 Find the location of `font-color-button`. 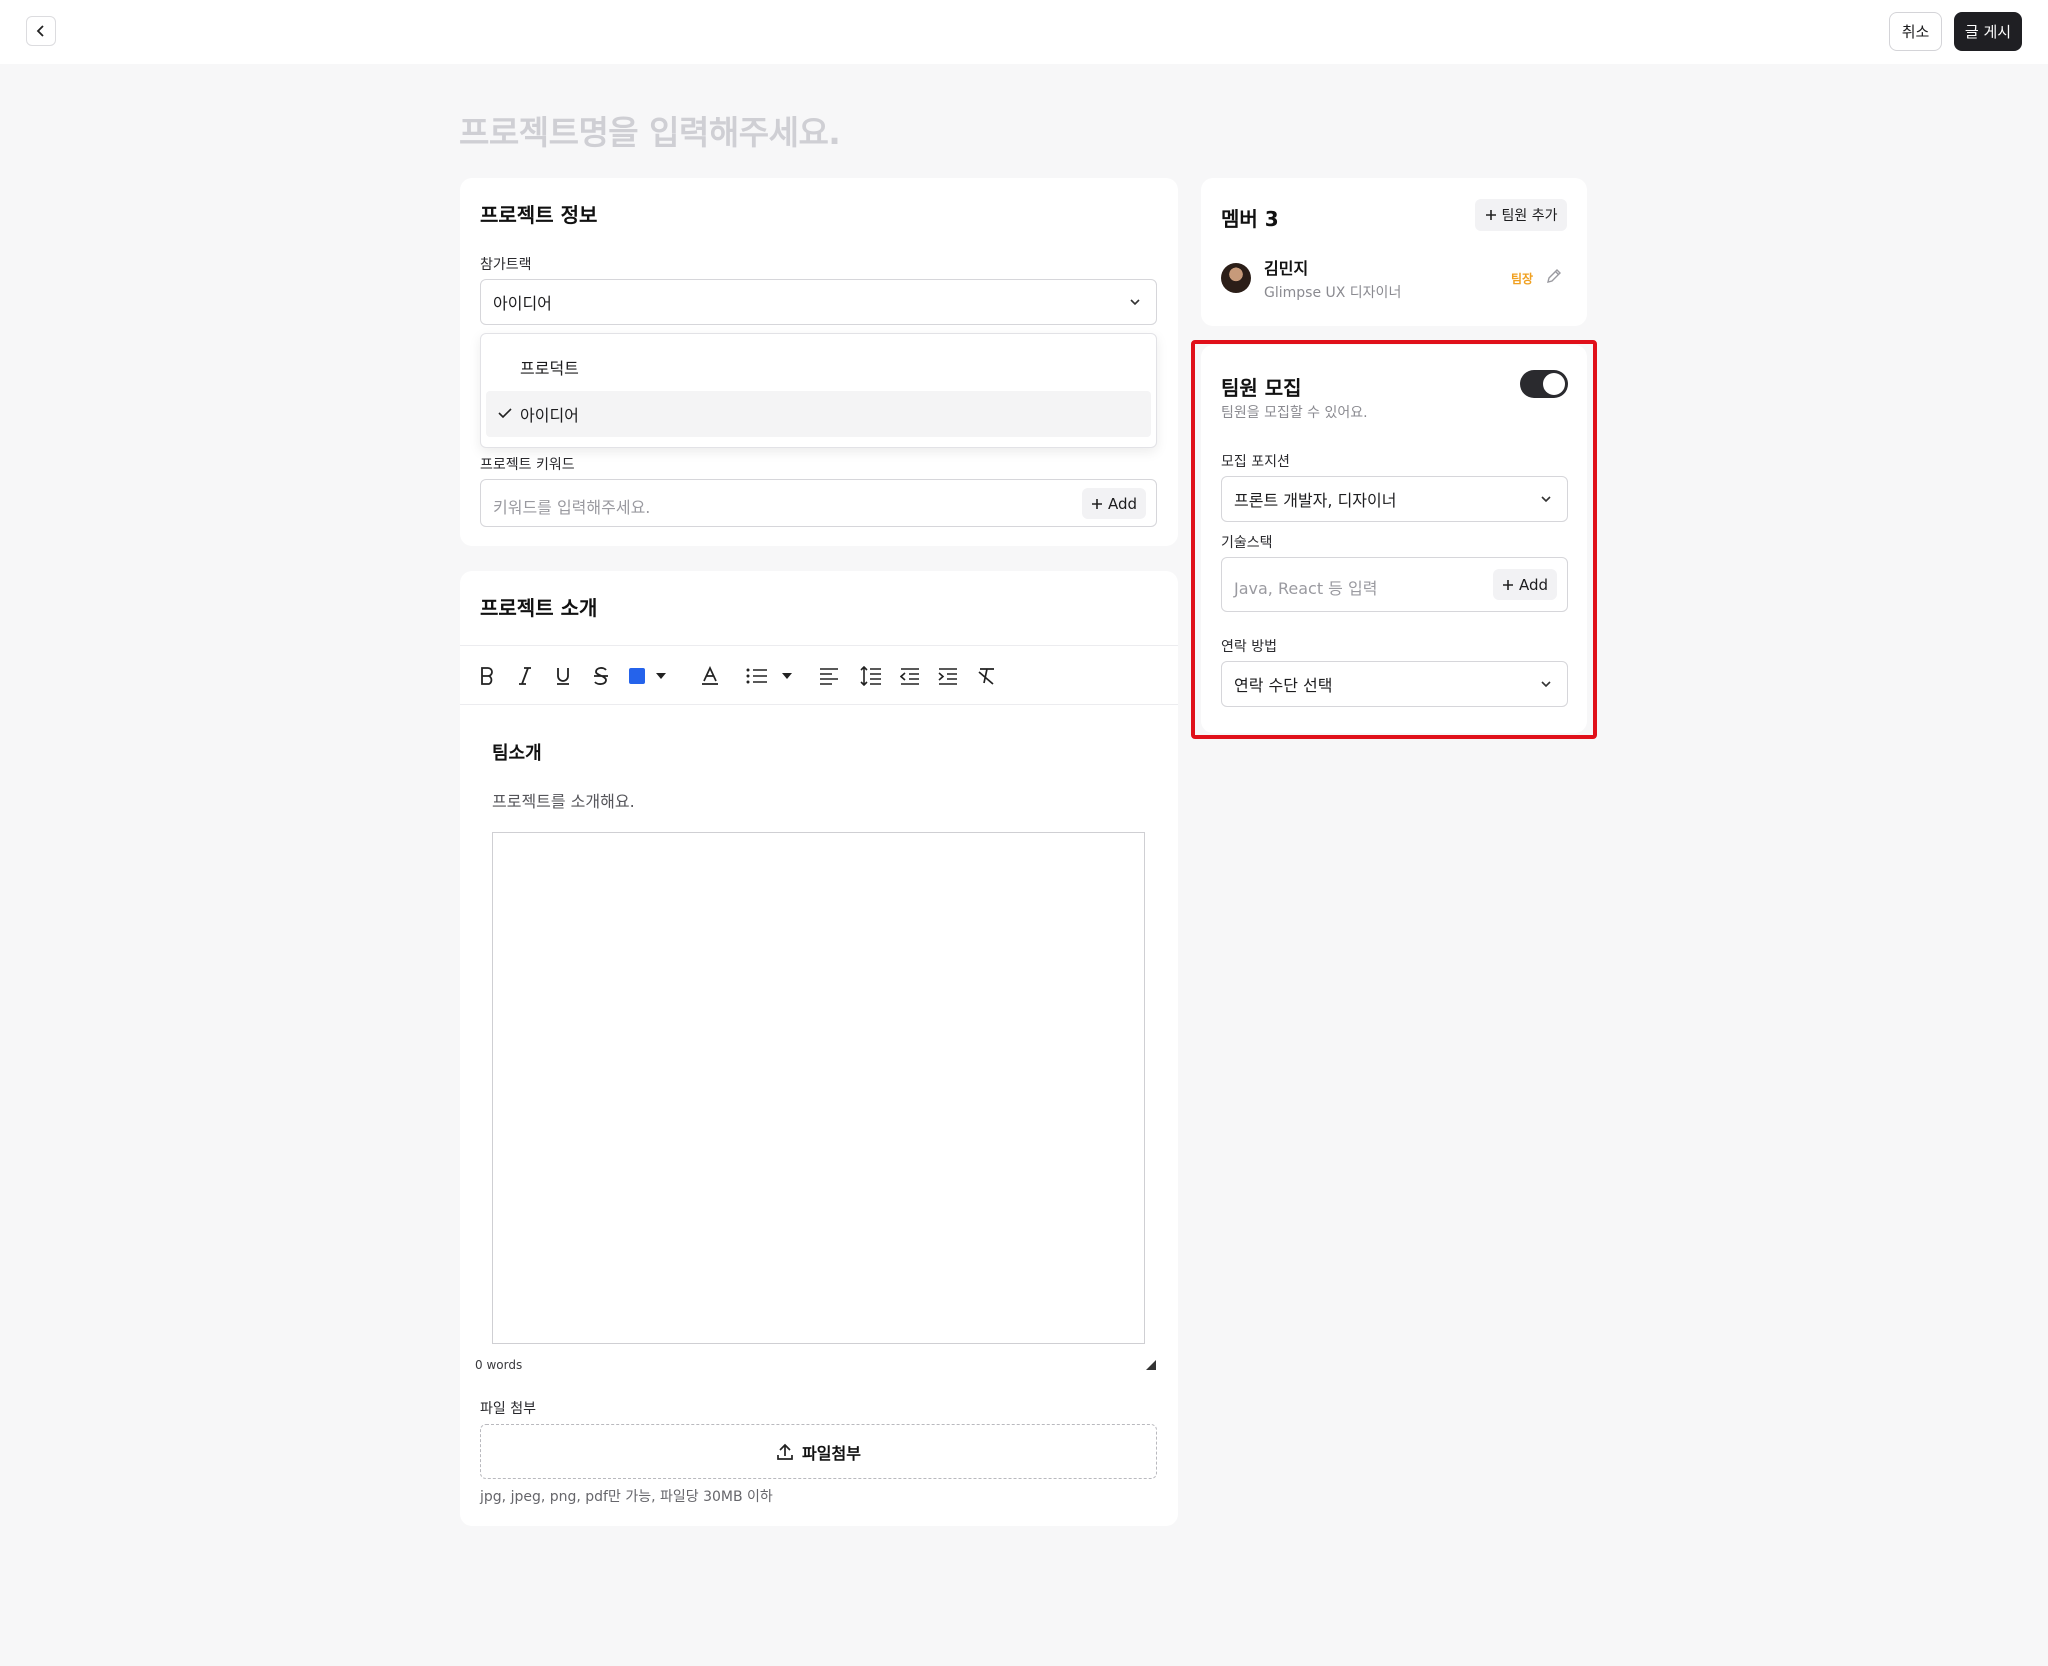

font-color-button is located at coordinates (710, 676).